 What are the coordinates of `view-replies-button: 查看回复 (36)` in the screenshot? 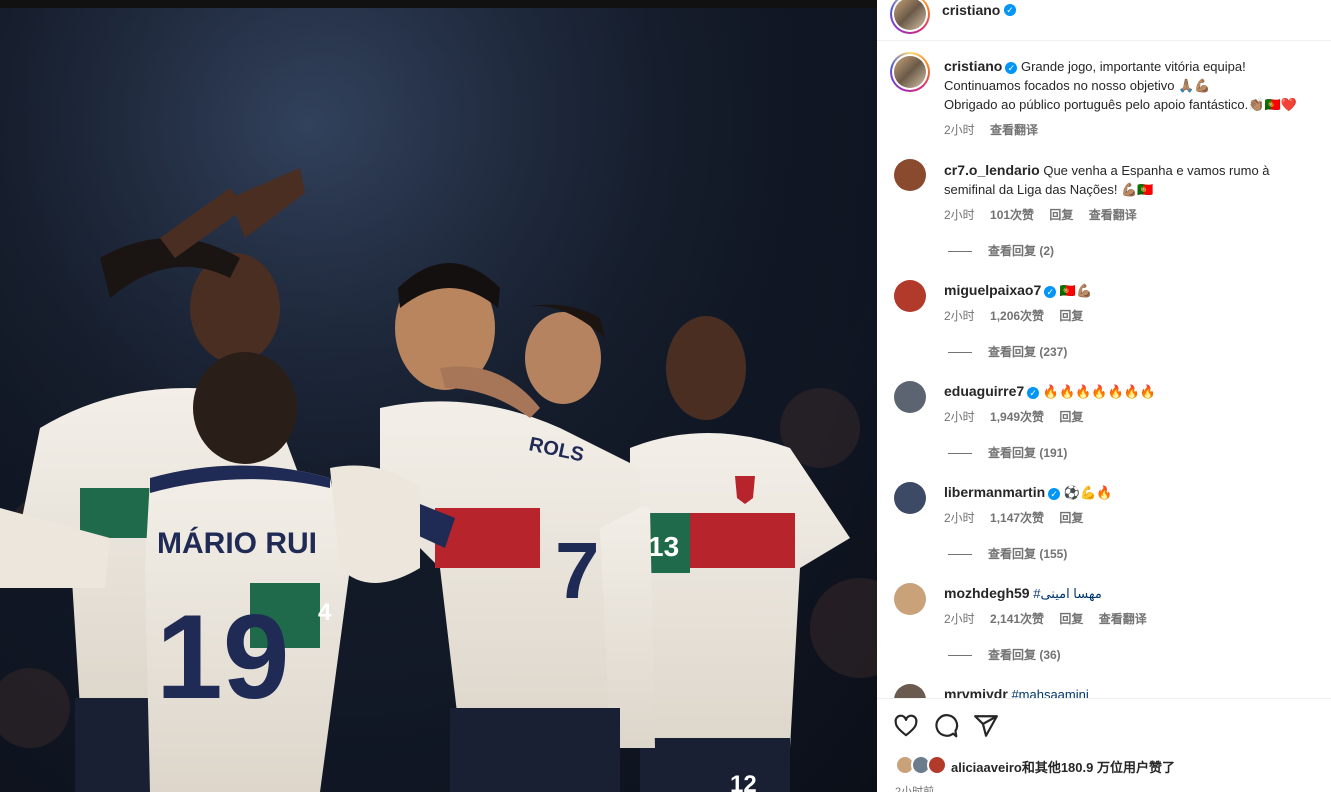 It's located at (1004, 654).